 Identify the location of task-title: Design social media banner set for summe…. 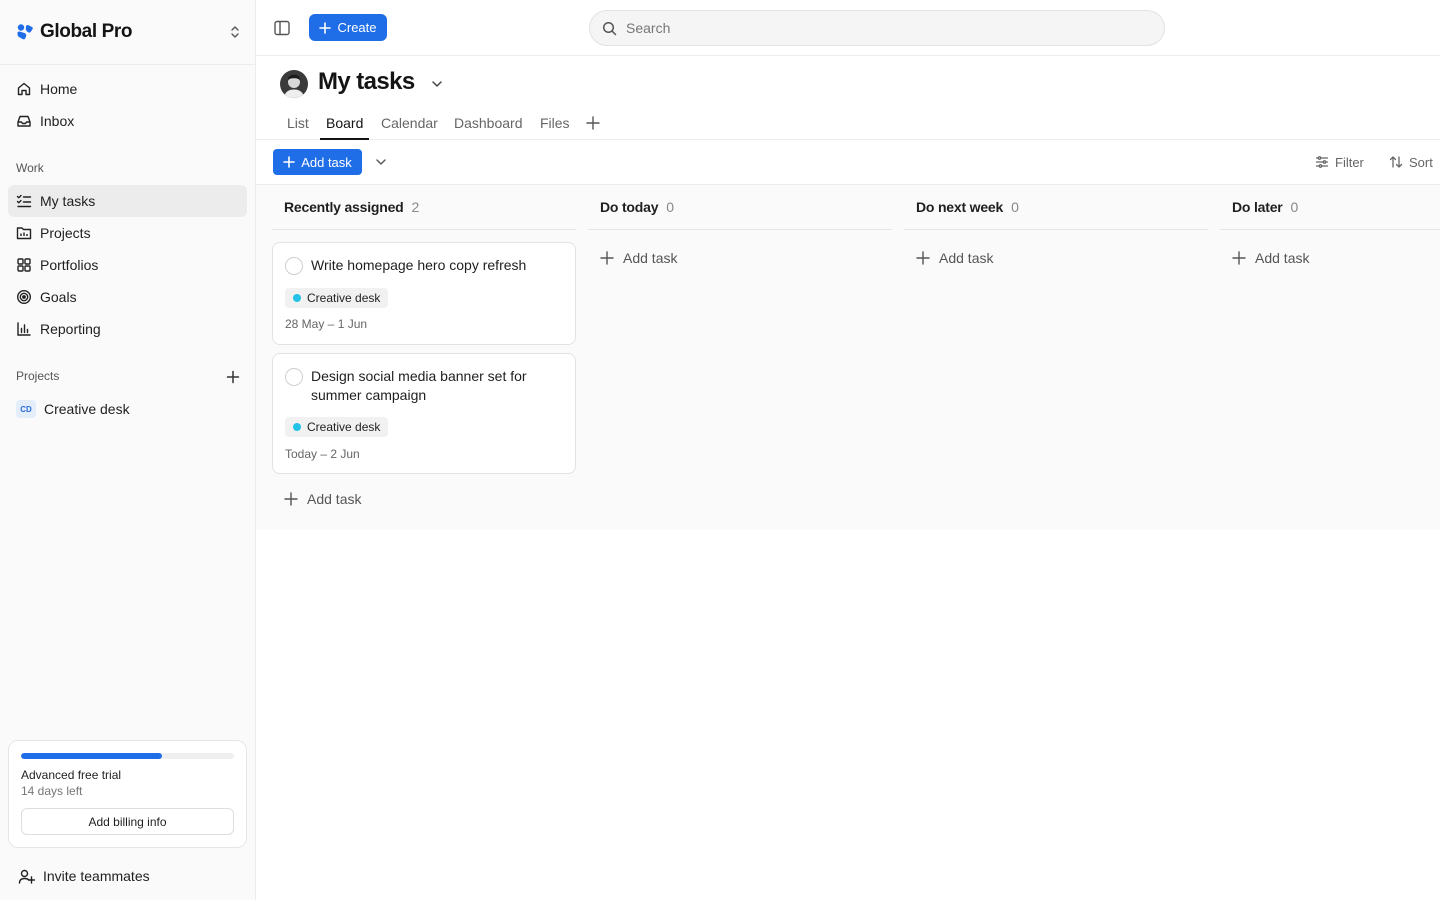
(419, 385).